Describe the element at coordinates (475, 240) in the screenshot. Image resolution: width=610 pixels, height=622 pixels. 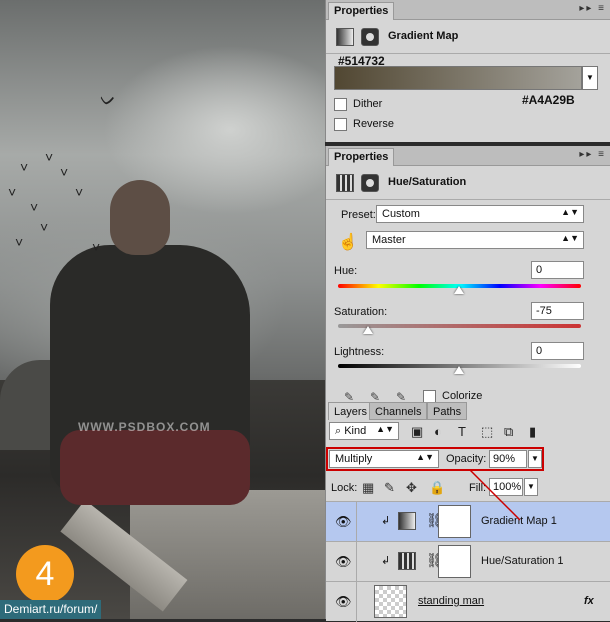
I see `channel-select: Master ▲▼` at that location.